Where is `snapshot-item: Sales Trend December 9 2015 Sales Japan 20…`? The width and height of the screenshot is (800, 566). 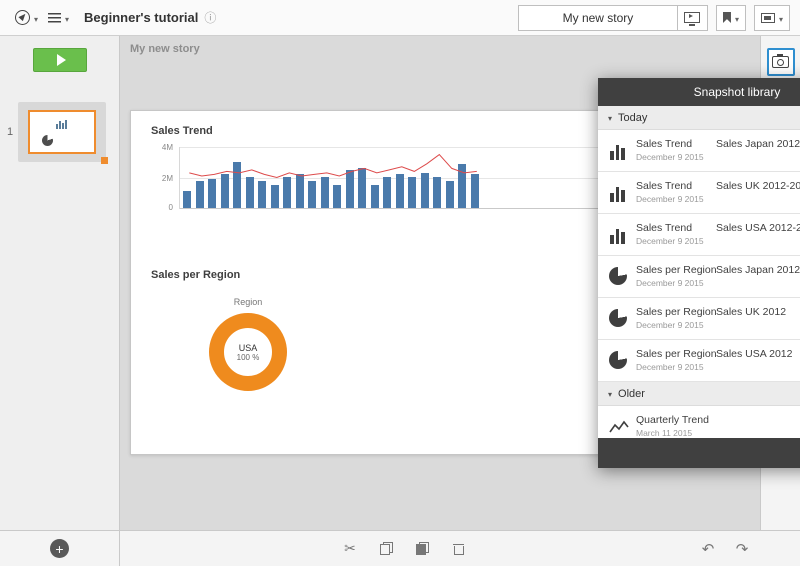 snapshot-item: Sales Trend December 9 2015 Sales Japan 20… is located at coordinates (699, 151).